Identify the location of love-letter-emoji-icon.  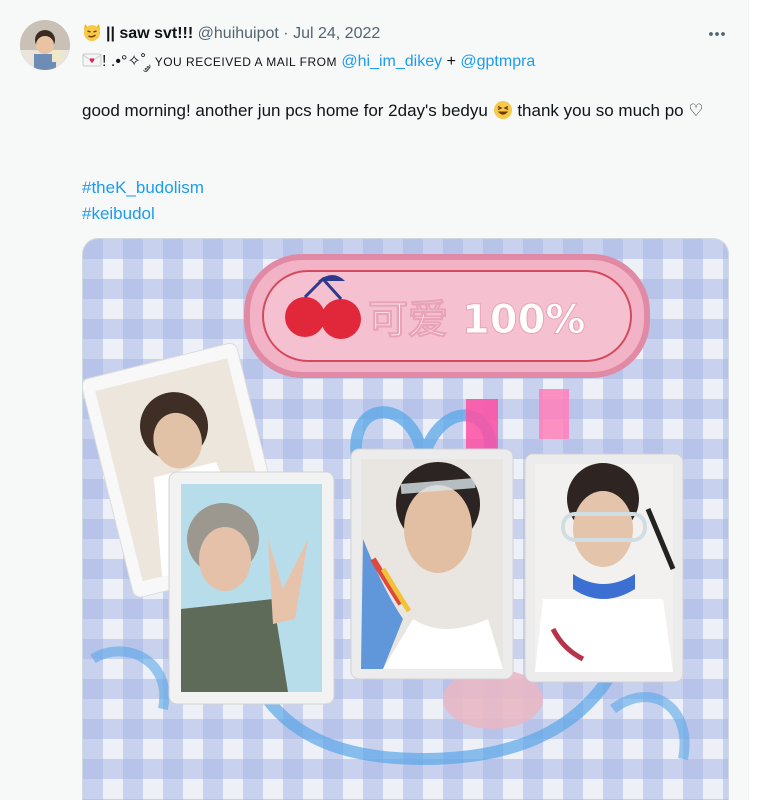
(92, 60).